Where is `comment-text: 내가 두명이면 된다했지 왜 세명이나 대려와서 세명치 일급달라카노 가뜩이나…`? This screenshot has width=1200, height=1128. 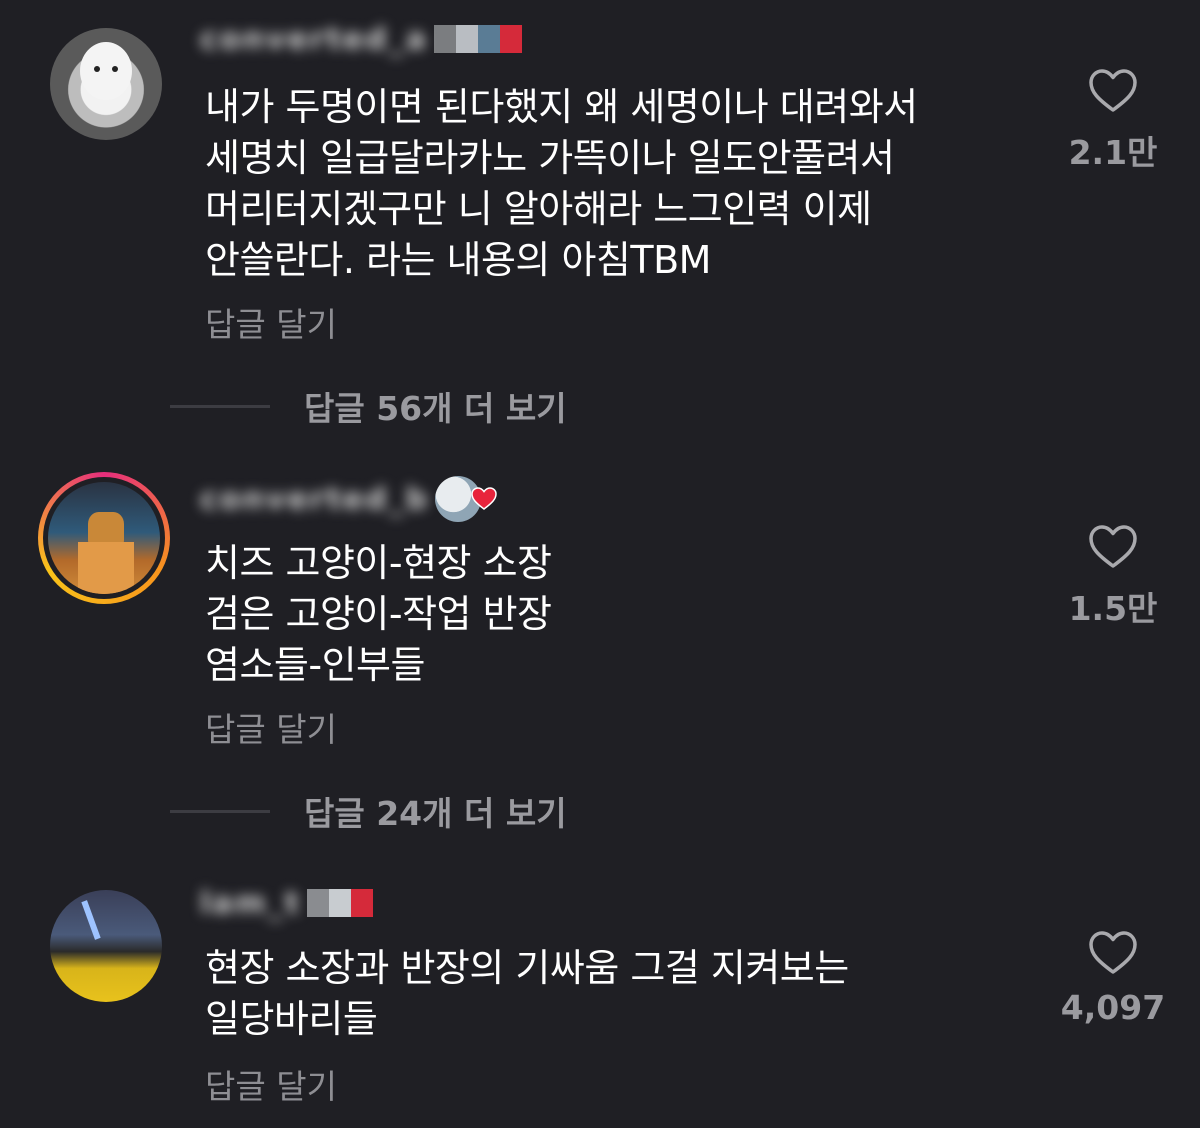 comment-text: 내가 두명이면 된다했지 왜 세명이나 대려와서 세명치 일급달라카노 가뜩이나… is located at coordinates (561, 183).